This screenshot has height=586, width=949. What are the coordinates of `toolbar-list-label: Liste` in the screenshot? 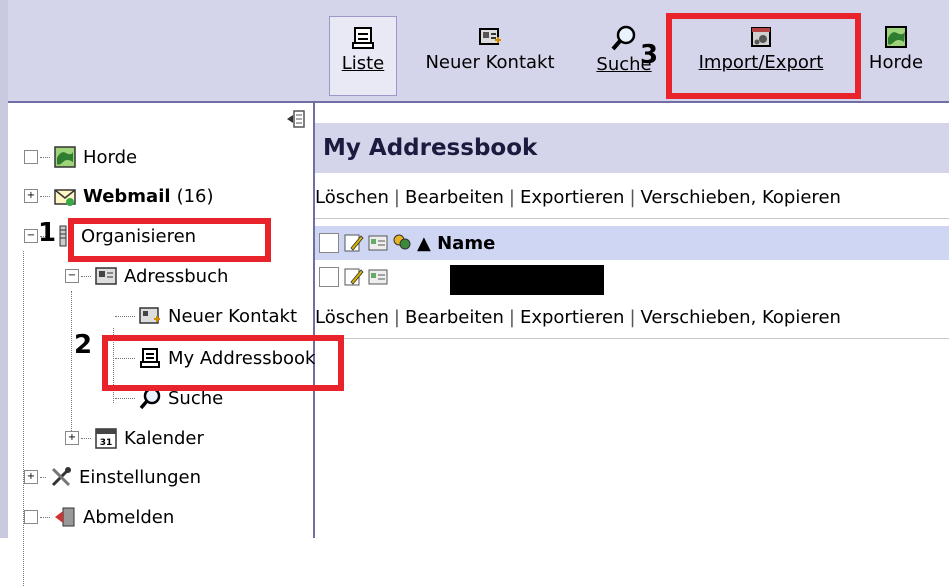 It's located at (363, 63).